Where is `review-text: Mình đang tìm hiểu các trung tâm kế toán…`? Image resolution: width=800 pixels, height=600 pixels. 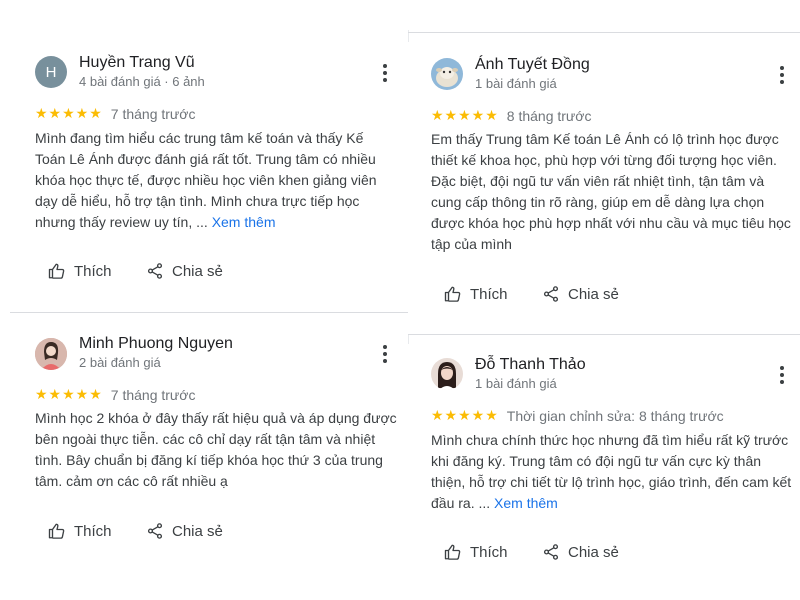
review-text: Mình đang tìm hiểu các trung tâm kế toán… is located at coordinates (214, 180).